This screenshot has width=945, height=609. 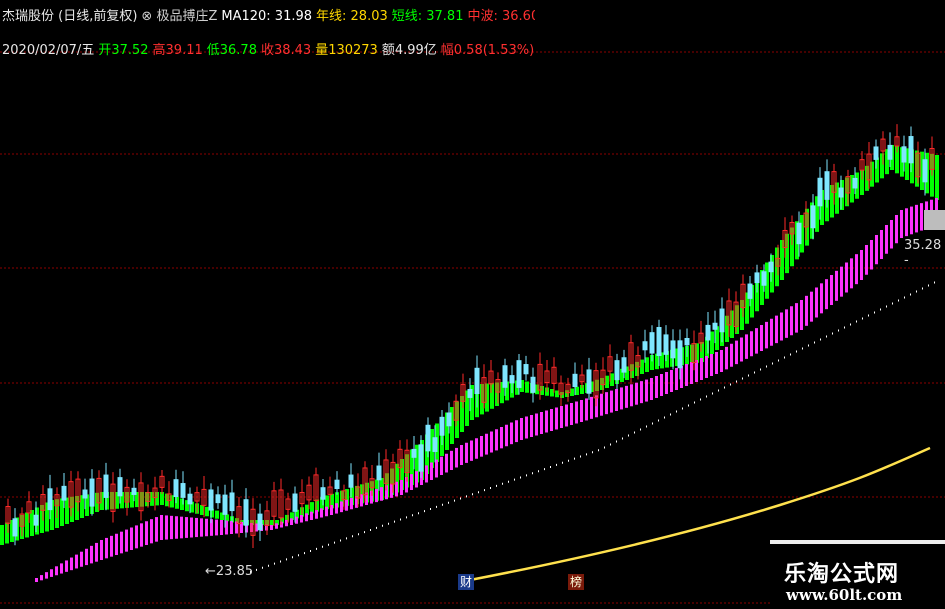 What do you see at coordinates (177, 50) in the screenshot?
I see `ohlc-item-2: 高39.11` at bounding box center [177, 50].